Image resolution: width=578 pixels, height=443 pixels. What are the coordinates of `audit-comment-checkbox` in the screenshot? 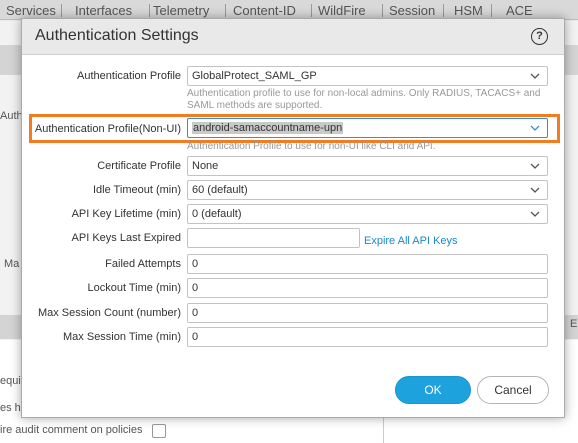 It's located at (159, 431).